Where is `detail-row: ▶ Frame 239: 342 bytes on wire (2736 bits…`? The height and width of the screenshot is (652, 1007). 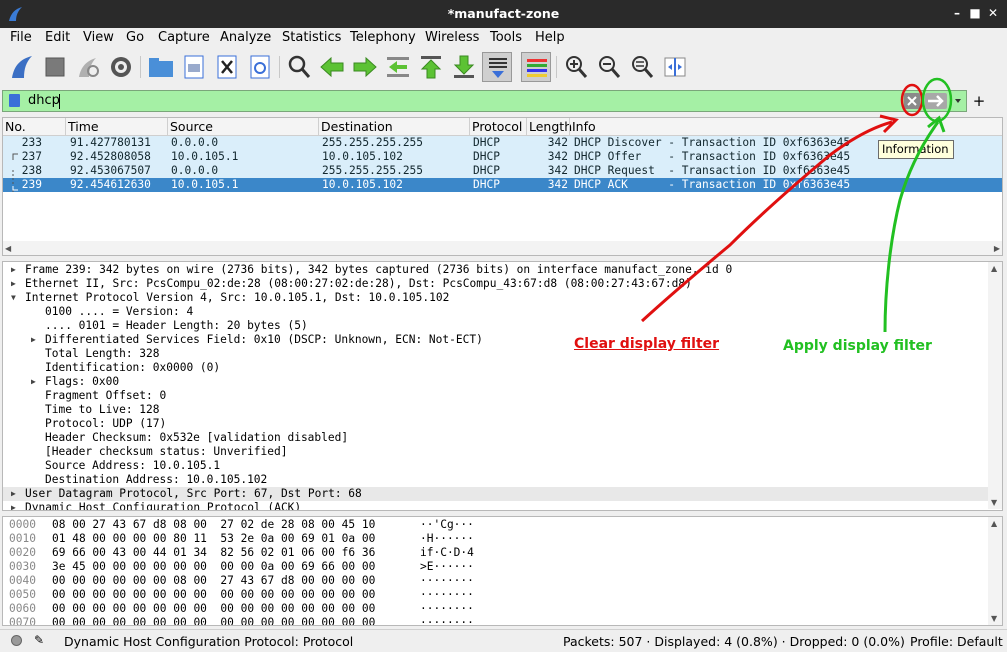
detail-row: ▶ Frame 239: 342 bytes on wire (2736 bits… is located at coordinates (495, 270).